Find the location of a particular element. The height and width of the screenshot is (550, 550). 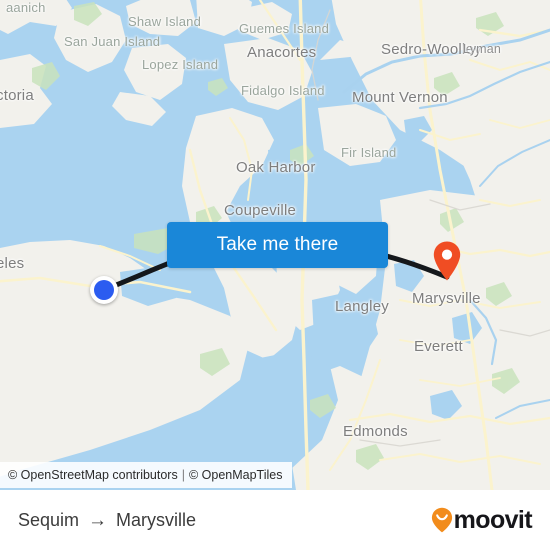

origin-marker-icon is located at coordinates (104, 290).